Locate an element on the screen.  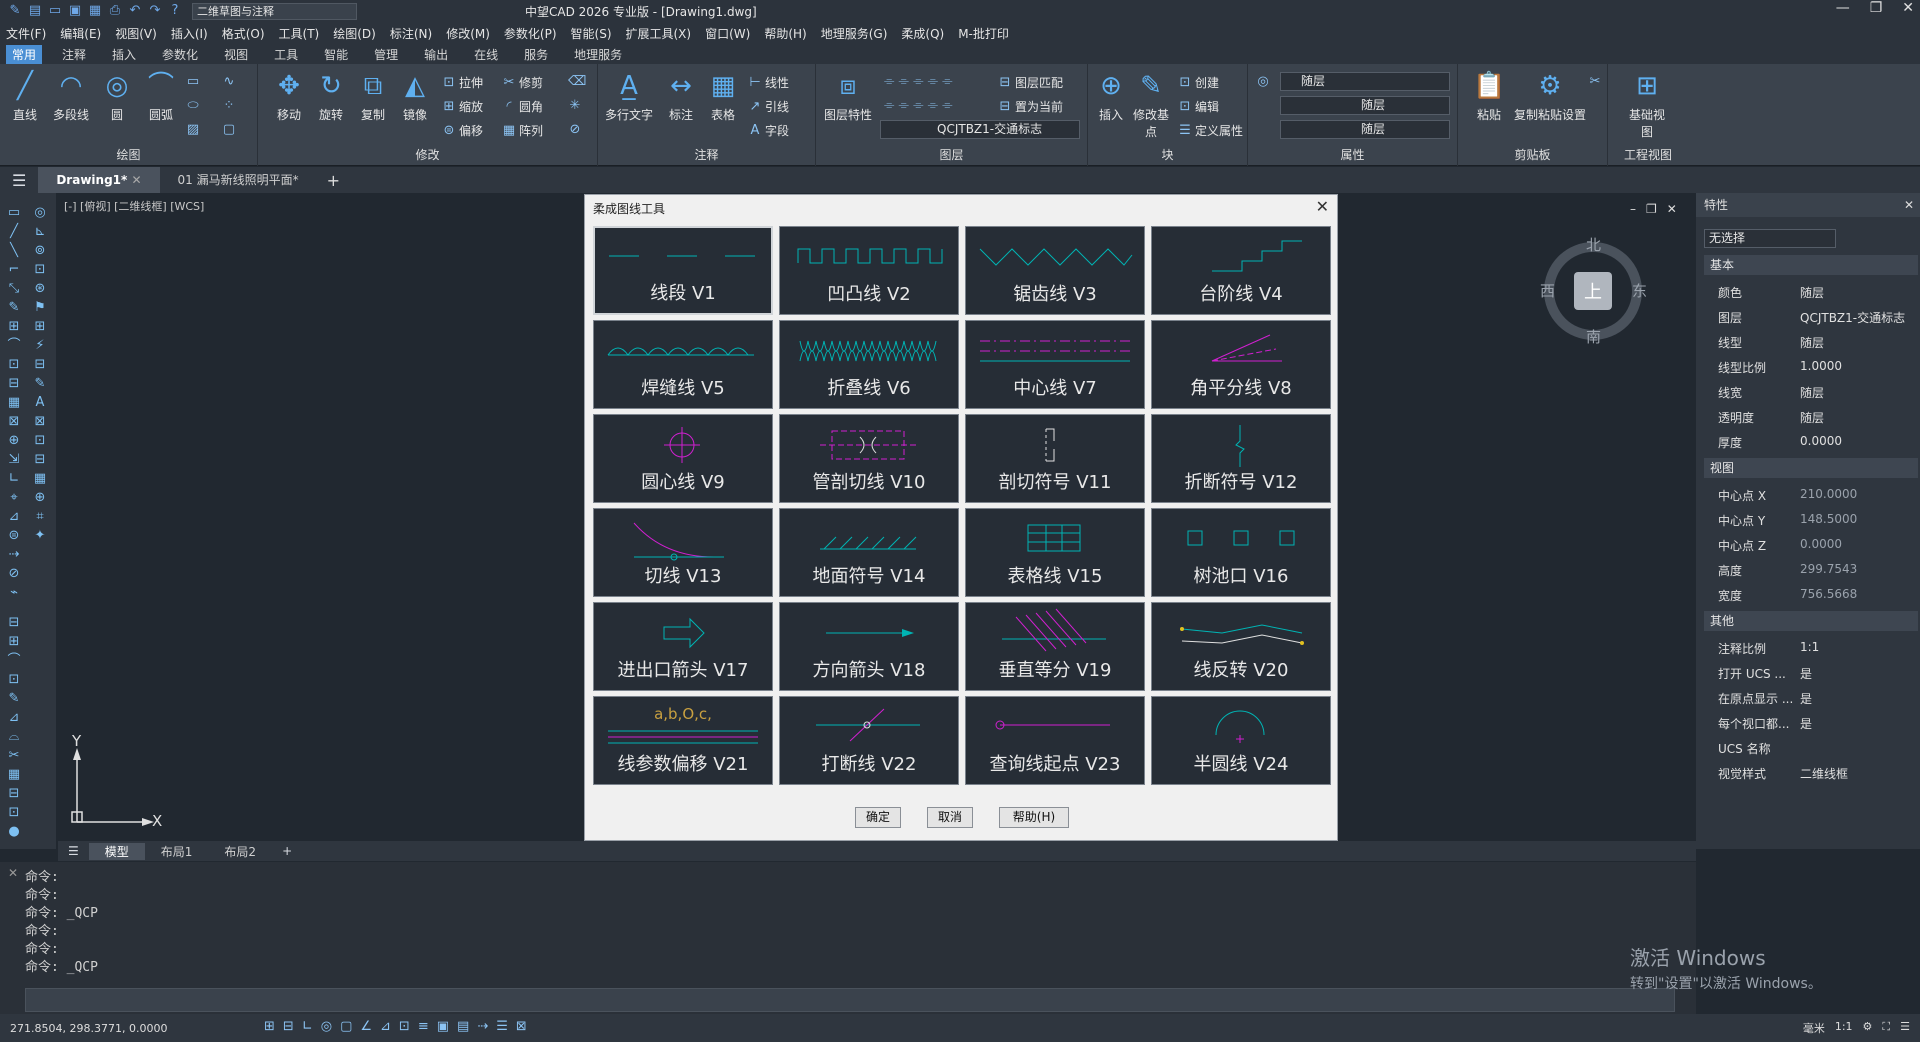
erase-icon: ⌫ is located at coordinates (577, 81).